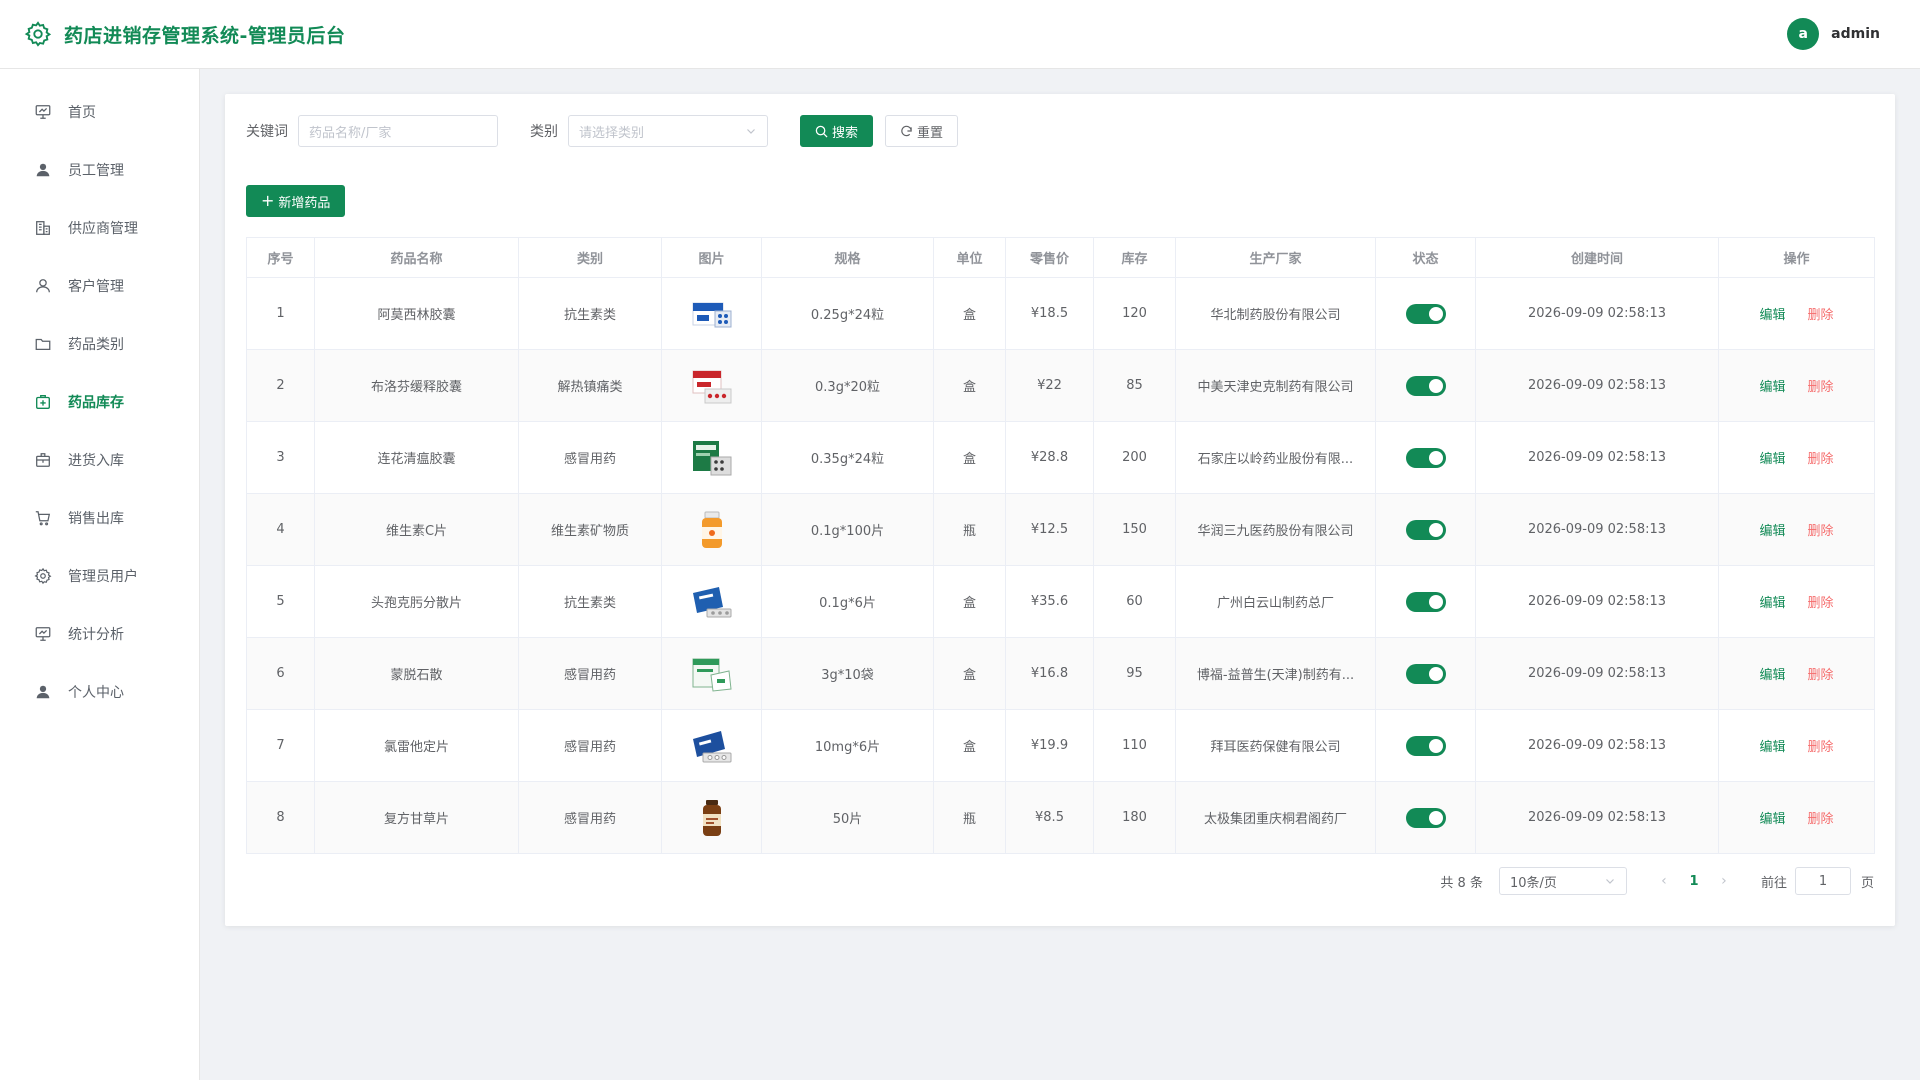 The width and height of the screenshot is (1920, 1080). I want to click on goto-page-input: 1, so click(1822, 881).